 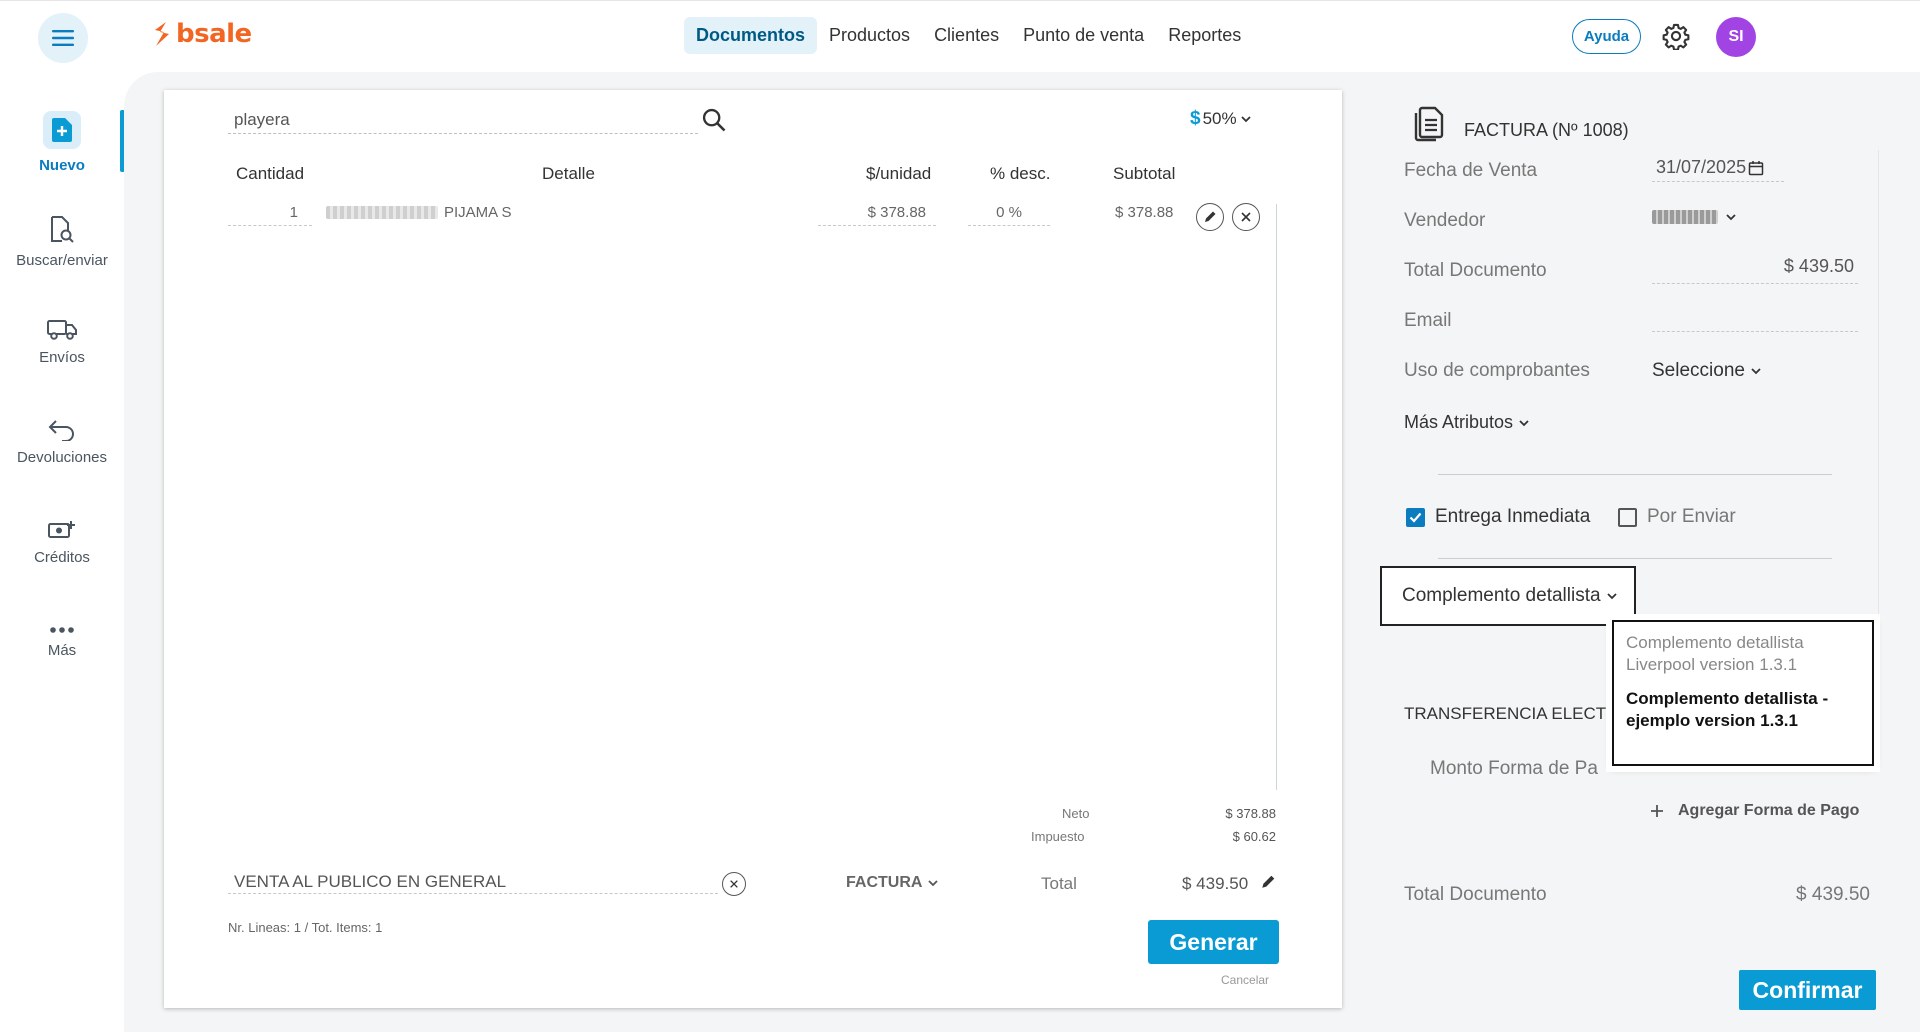 I want to click on logo-text: bsale, so click(x=214, y=34).